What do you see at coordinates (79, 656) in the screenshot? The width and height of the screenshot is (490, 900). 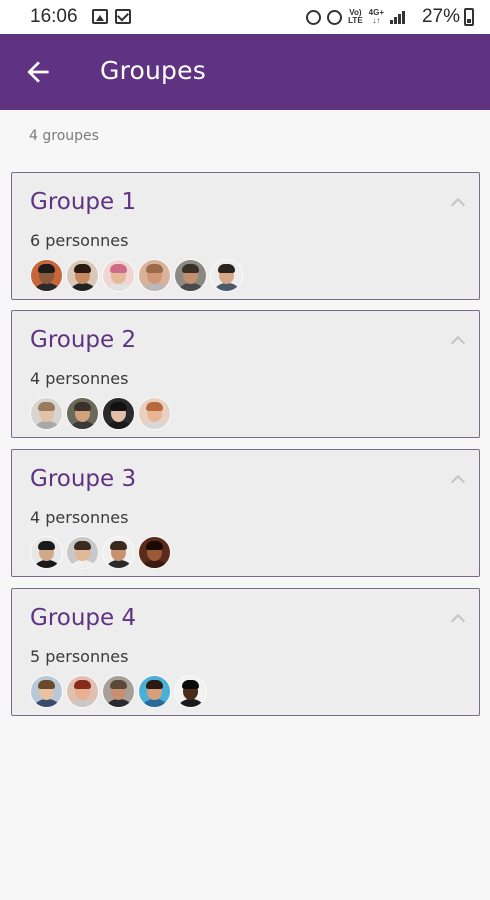 I see `group-members-count: 5 personnes` at bounding box center [79, 656].